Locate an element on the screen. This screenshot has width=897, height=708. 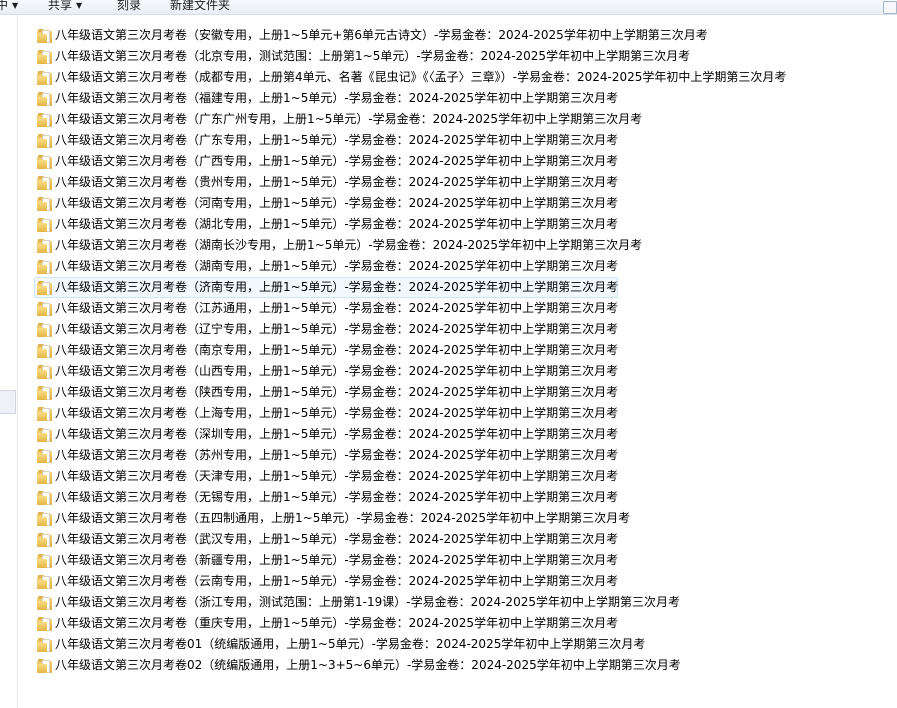
share-menu: 共享 ▼ is located at coordinates (65, 7).